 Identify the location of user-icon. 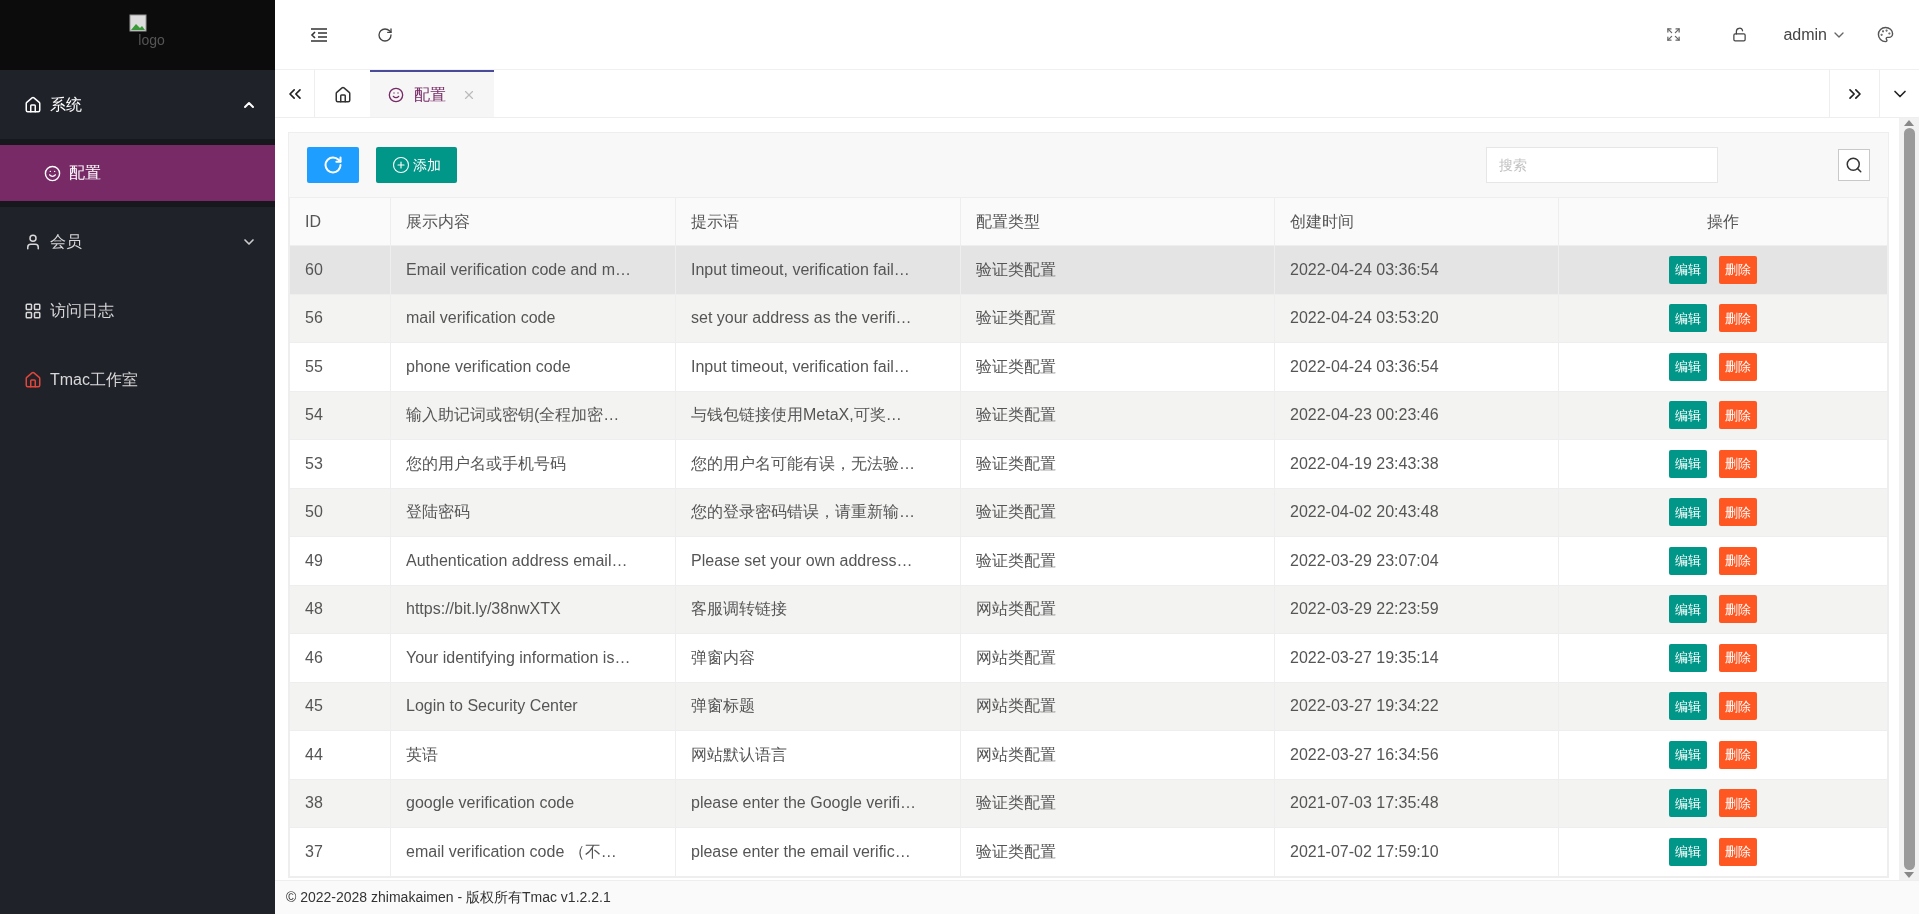
(33, 241).